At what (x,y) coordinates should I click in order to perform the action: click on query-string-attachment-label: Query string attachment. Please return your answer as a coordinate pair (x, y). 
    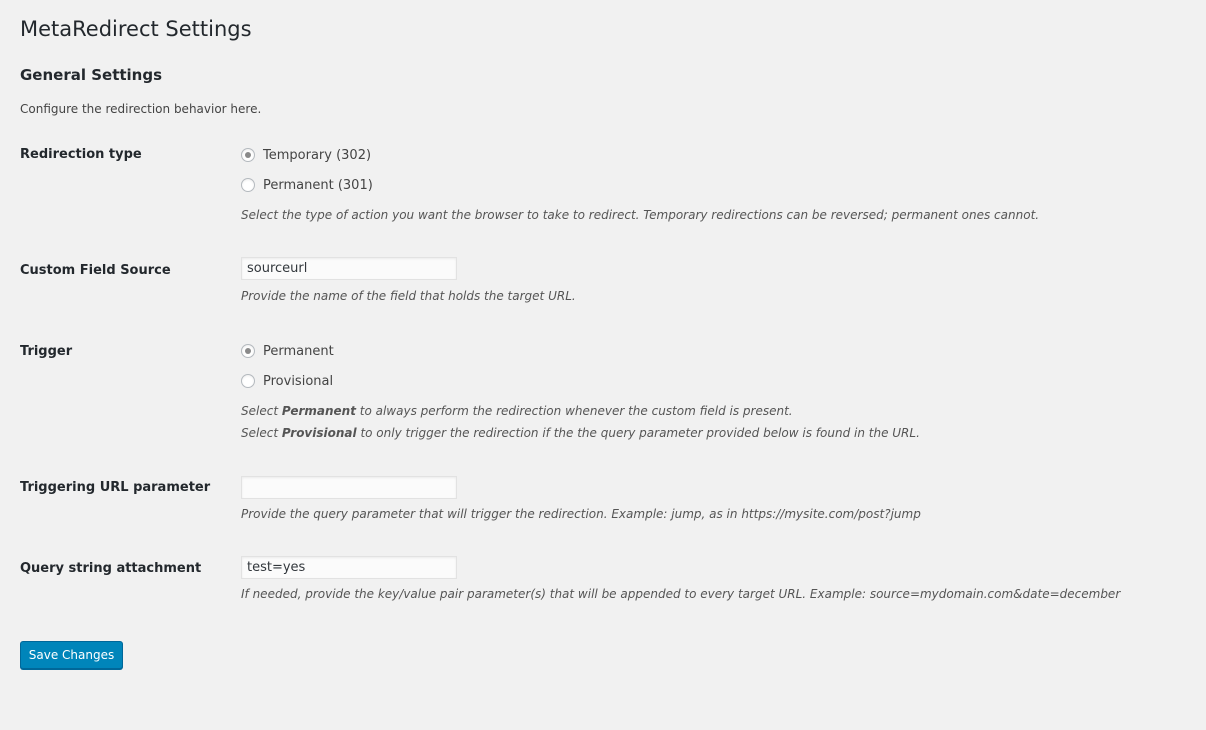
    Looking at the image, I should click on (111, 568).